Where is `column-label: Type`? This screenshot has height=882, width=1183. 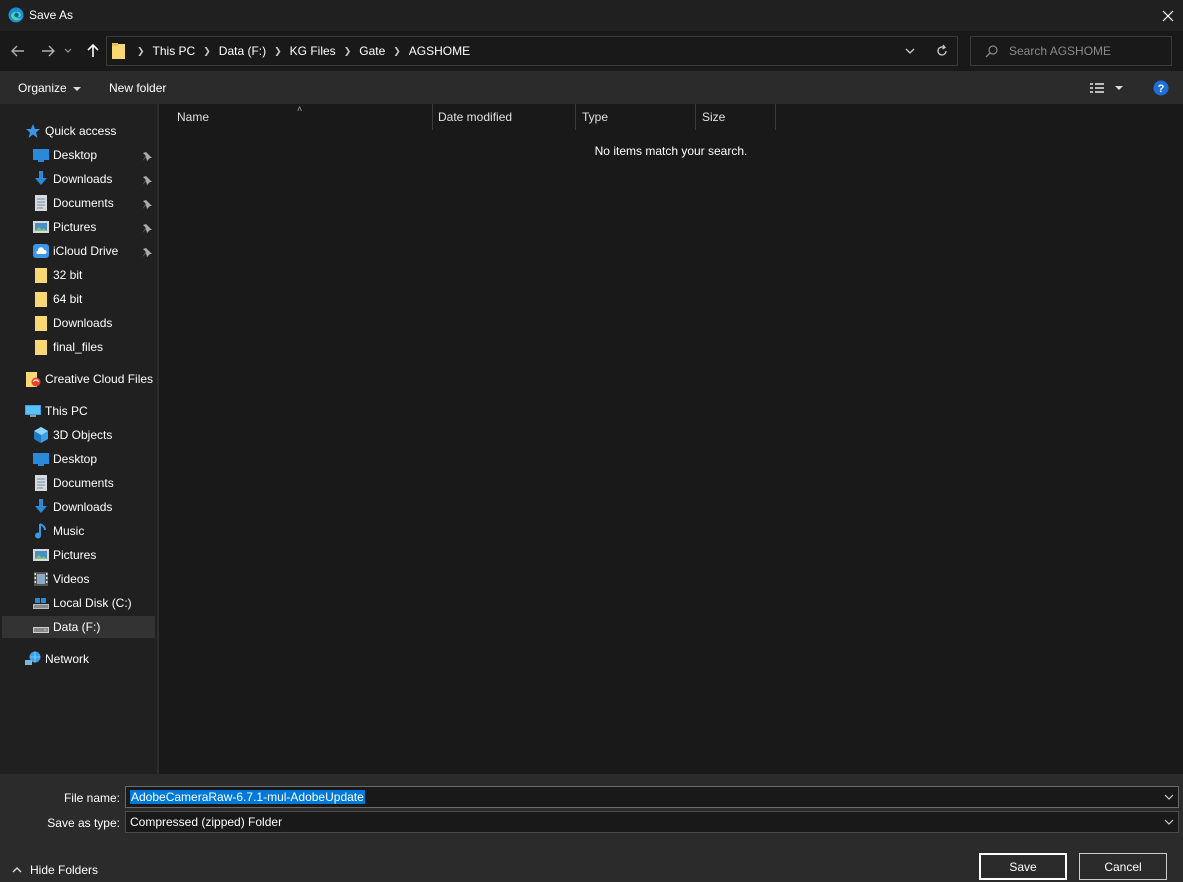 column-label: Type is located at coordinates (595, 117).